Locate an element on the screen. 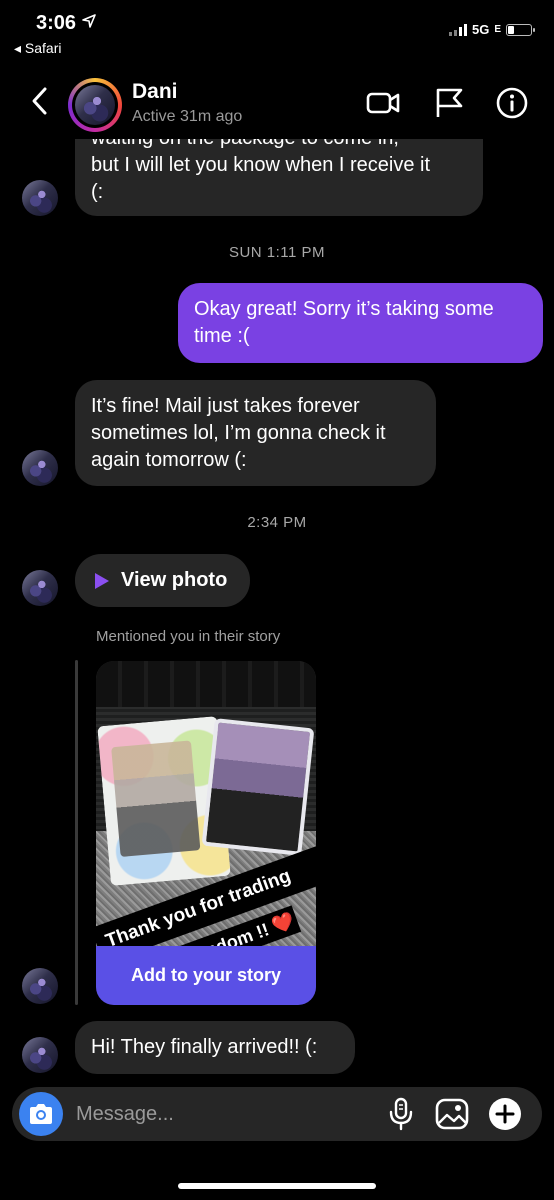  view-photo-label: View photo is located at coordinates (174, 580).